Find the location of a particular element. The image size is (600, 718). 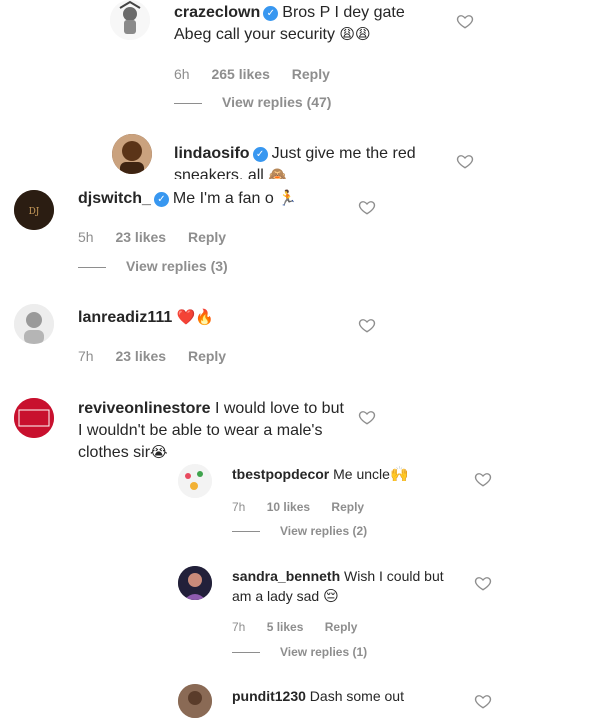

comment-meta: 7h 10 likes Reply is located at coordinates (307, 507).